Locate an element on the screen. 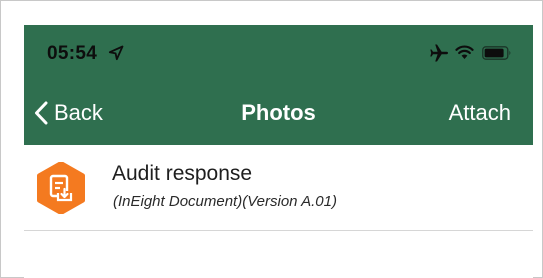 Image resolution: width=543 pixels, height=278 pixels. status-time: 05:54 is located at coordinates (72, 53).